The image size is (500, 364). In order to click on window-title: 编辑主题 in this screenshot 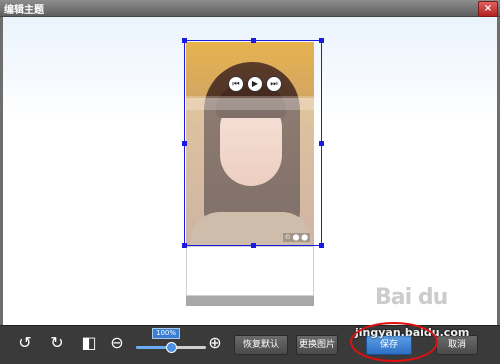, I will do `click(24, 10)`.